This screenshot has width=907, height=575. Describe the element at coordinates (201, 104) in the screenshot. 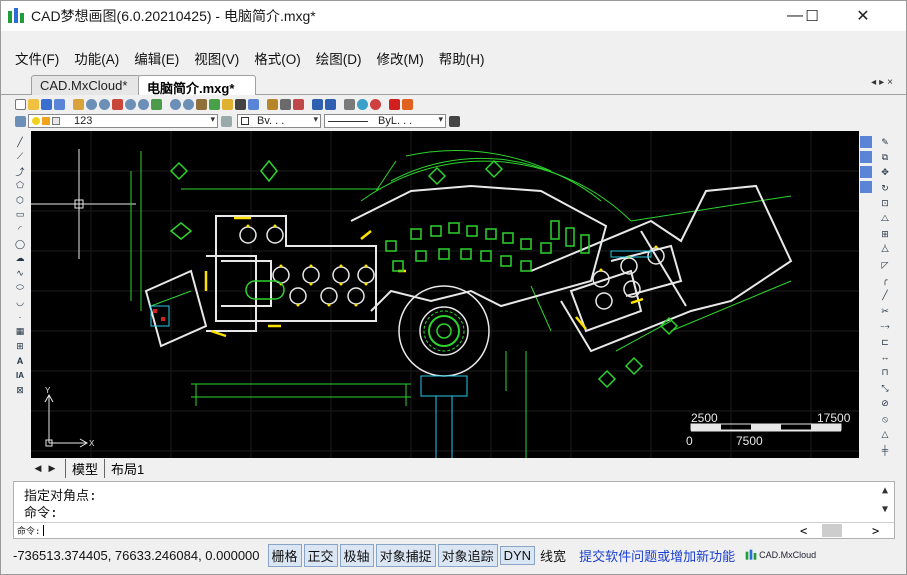

I see `move-icon` at that location.